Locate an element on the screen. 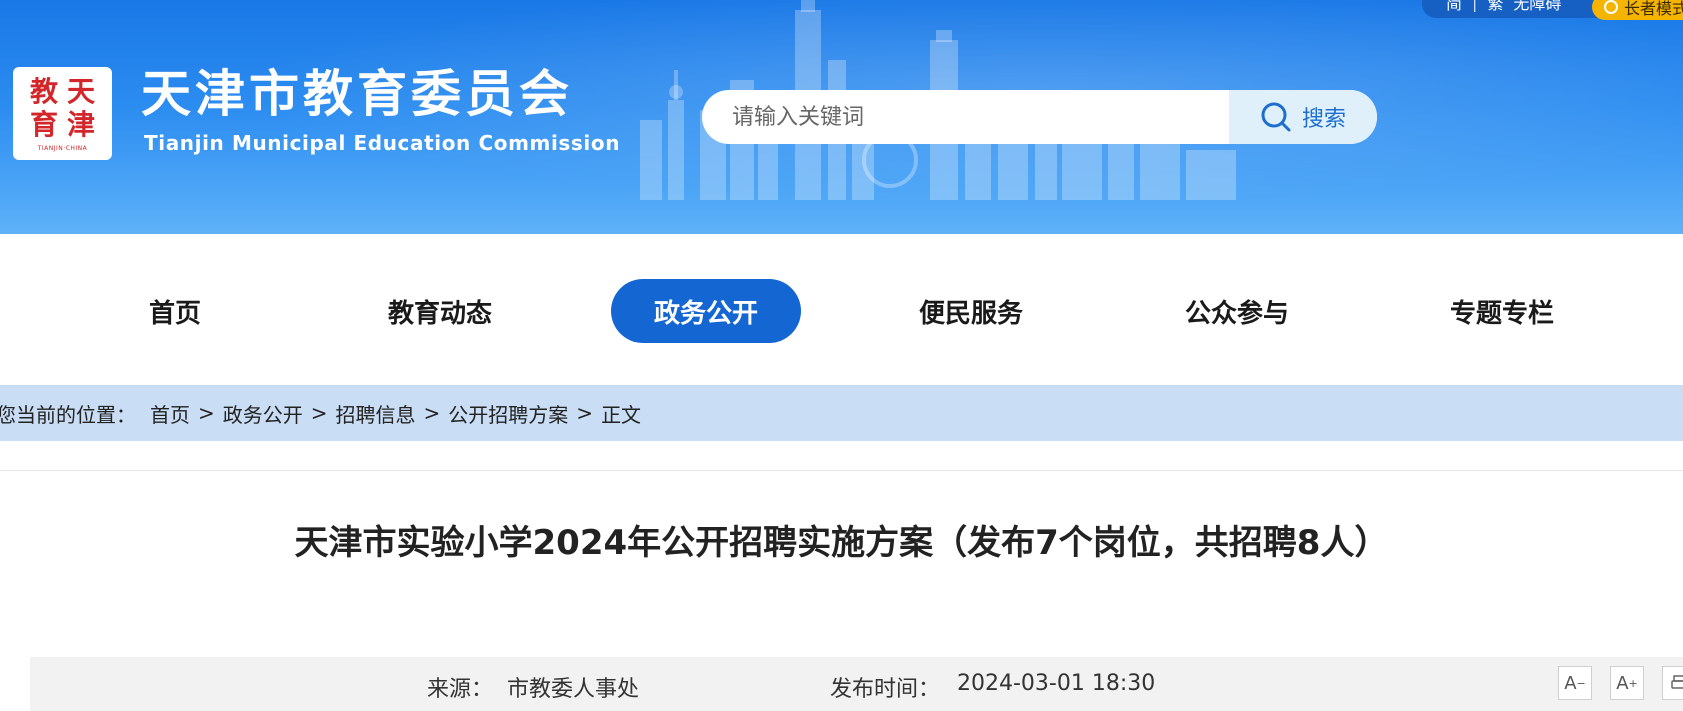 The width and height of the screenshot is (1683, 711). utility-bar: 简 | 繁 无障碍 长者模式 is located at coordinates (1552, 10).